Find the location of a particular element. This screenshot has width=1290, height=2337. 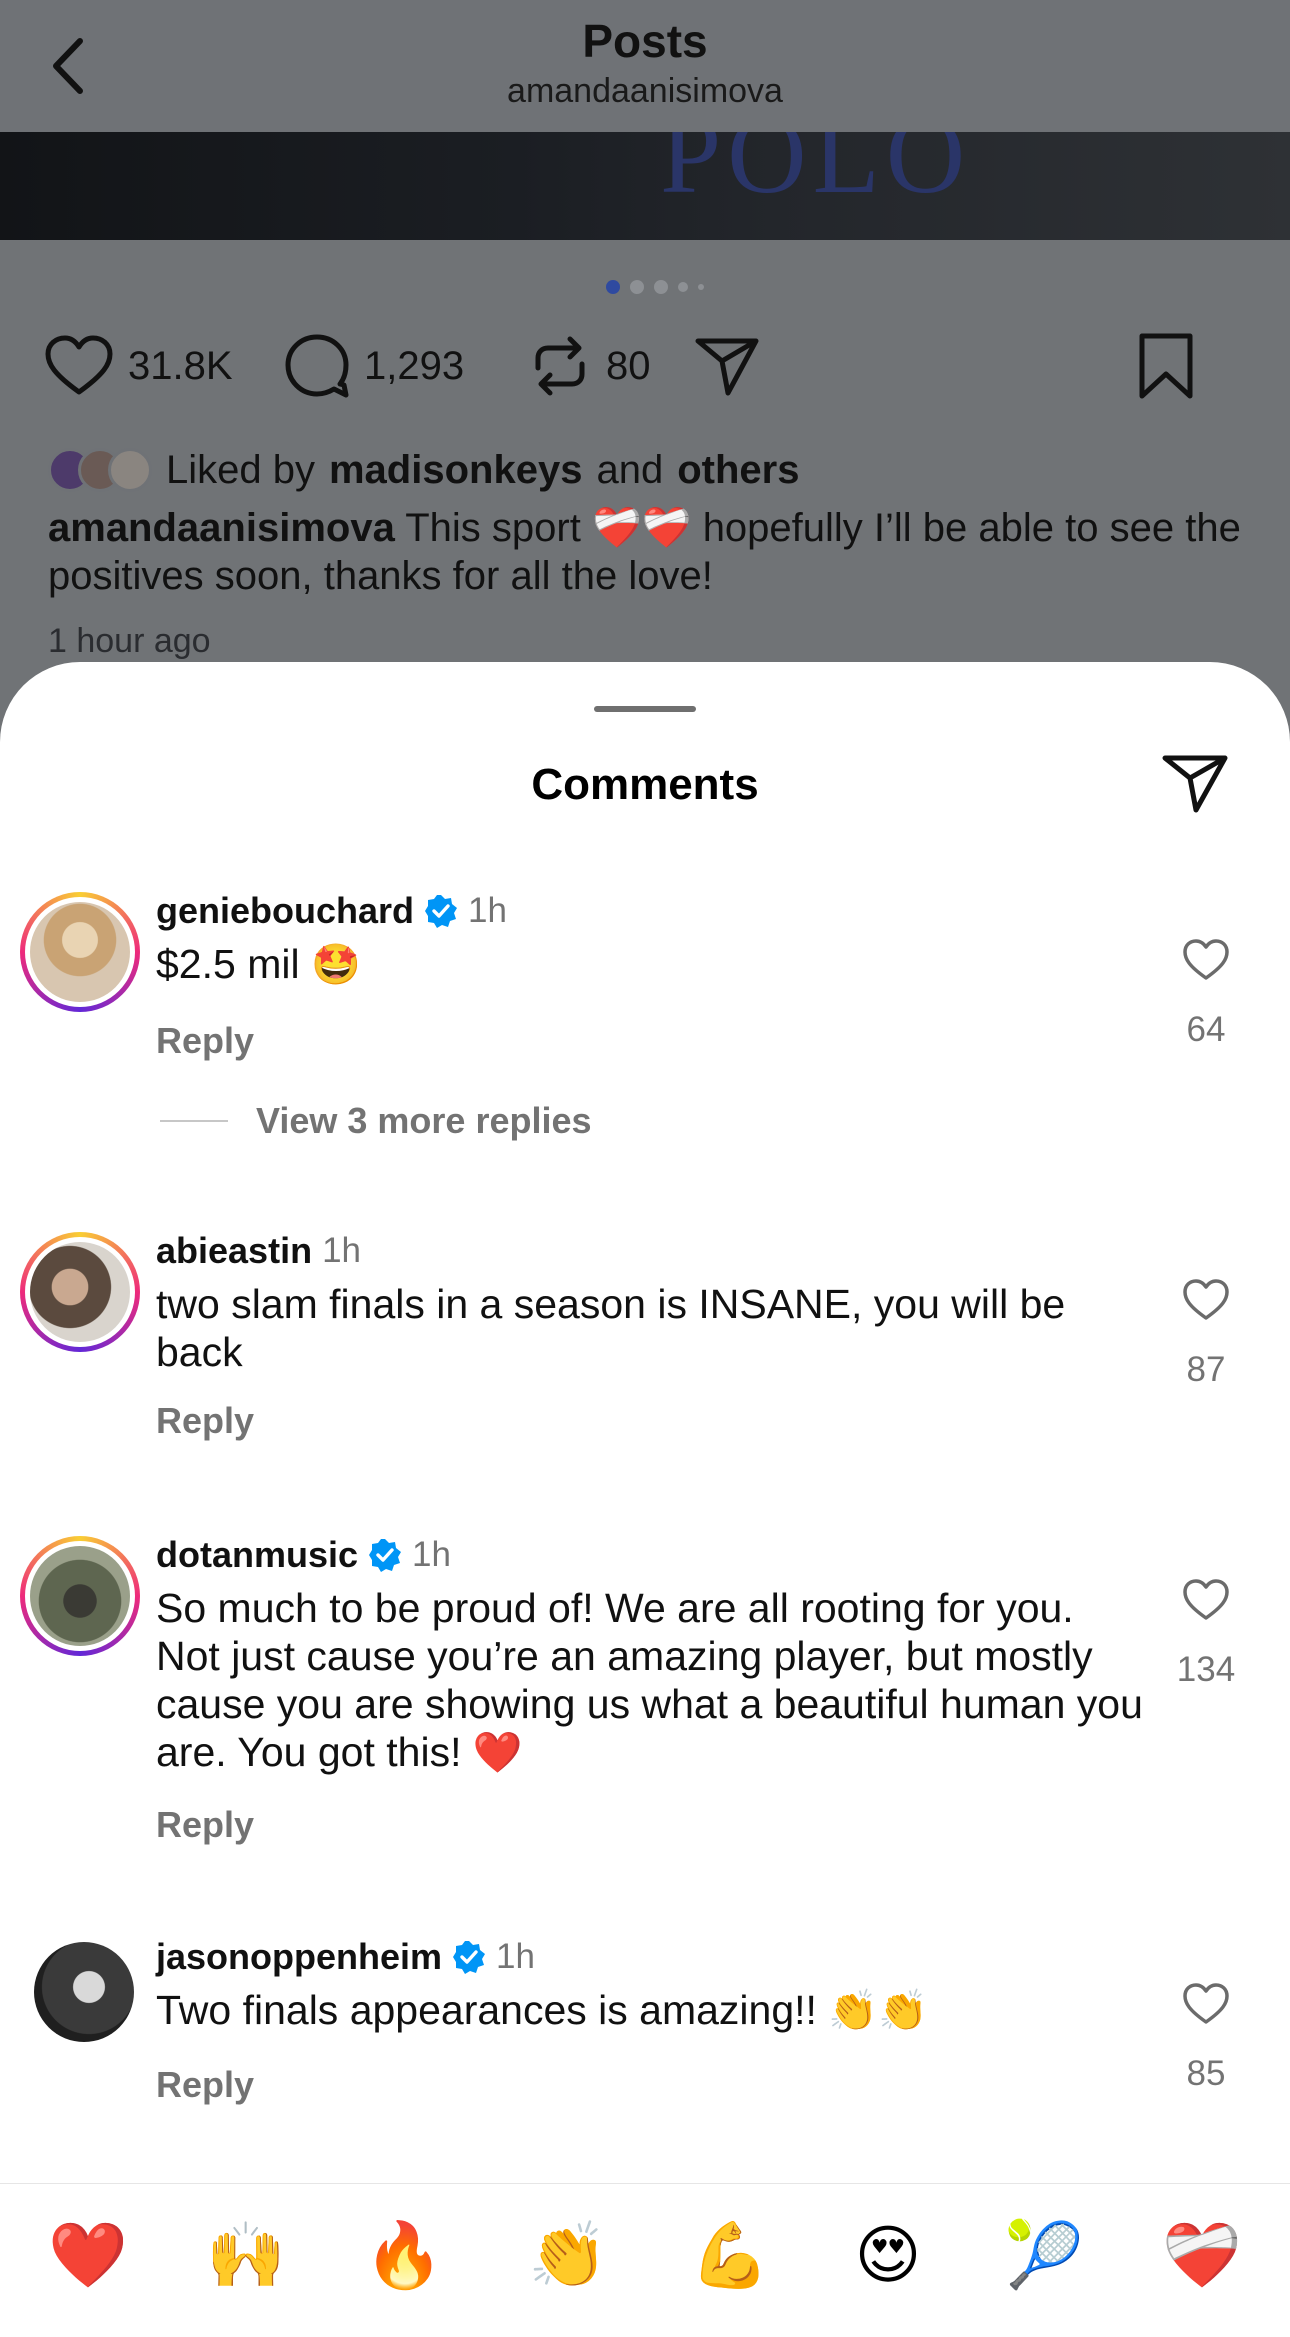

caption-emoji: ❤️‍🩹❤️‍🩹 is located at coordinates (641, 528).